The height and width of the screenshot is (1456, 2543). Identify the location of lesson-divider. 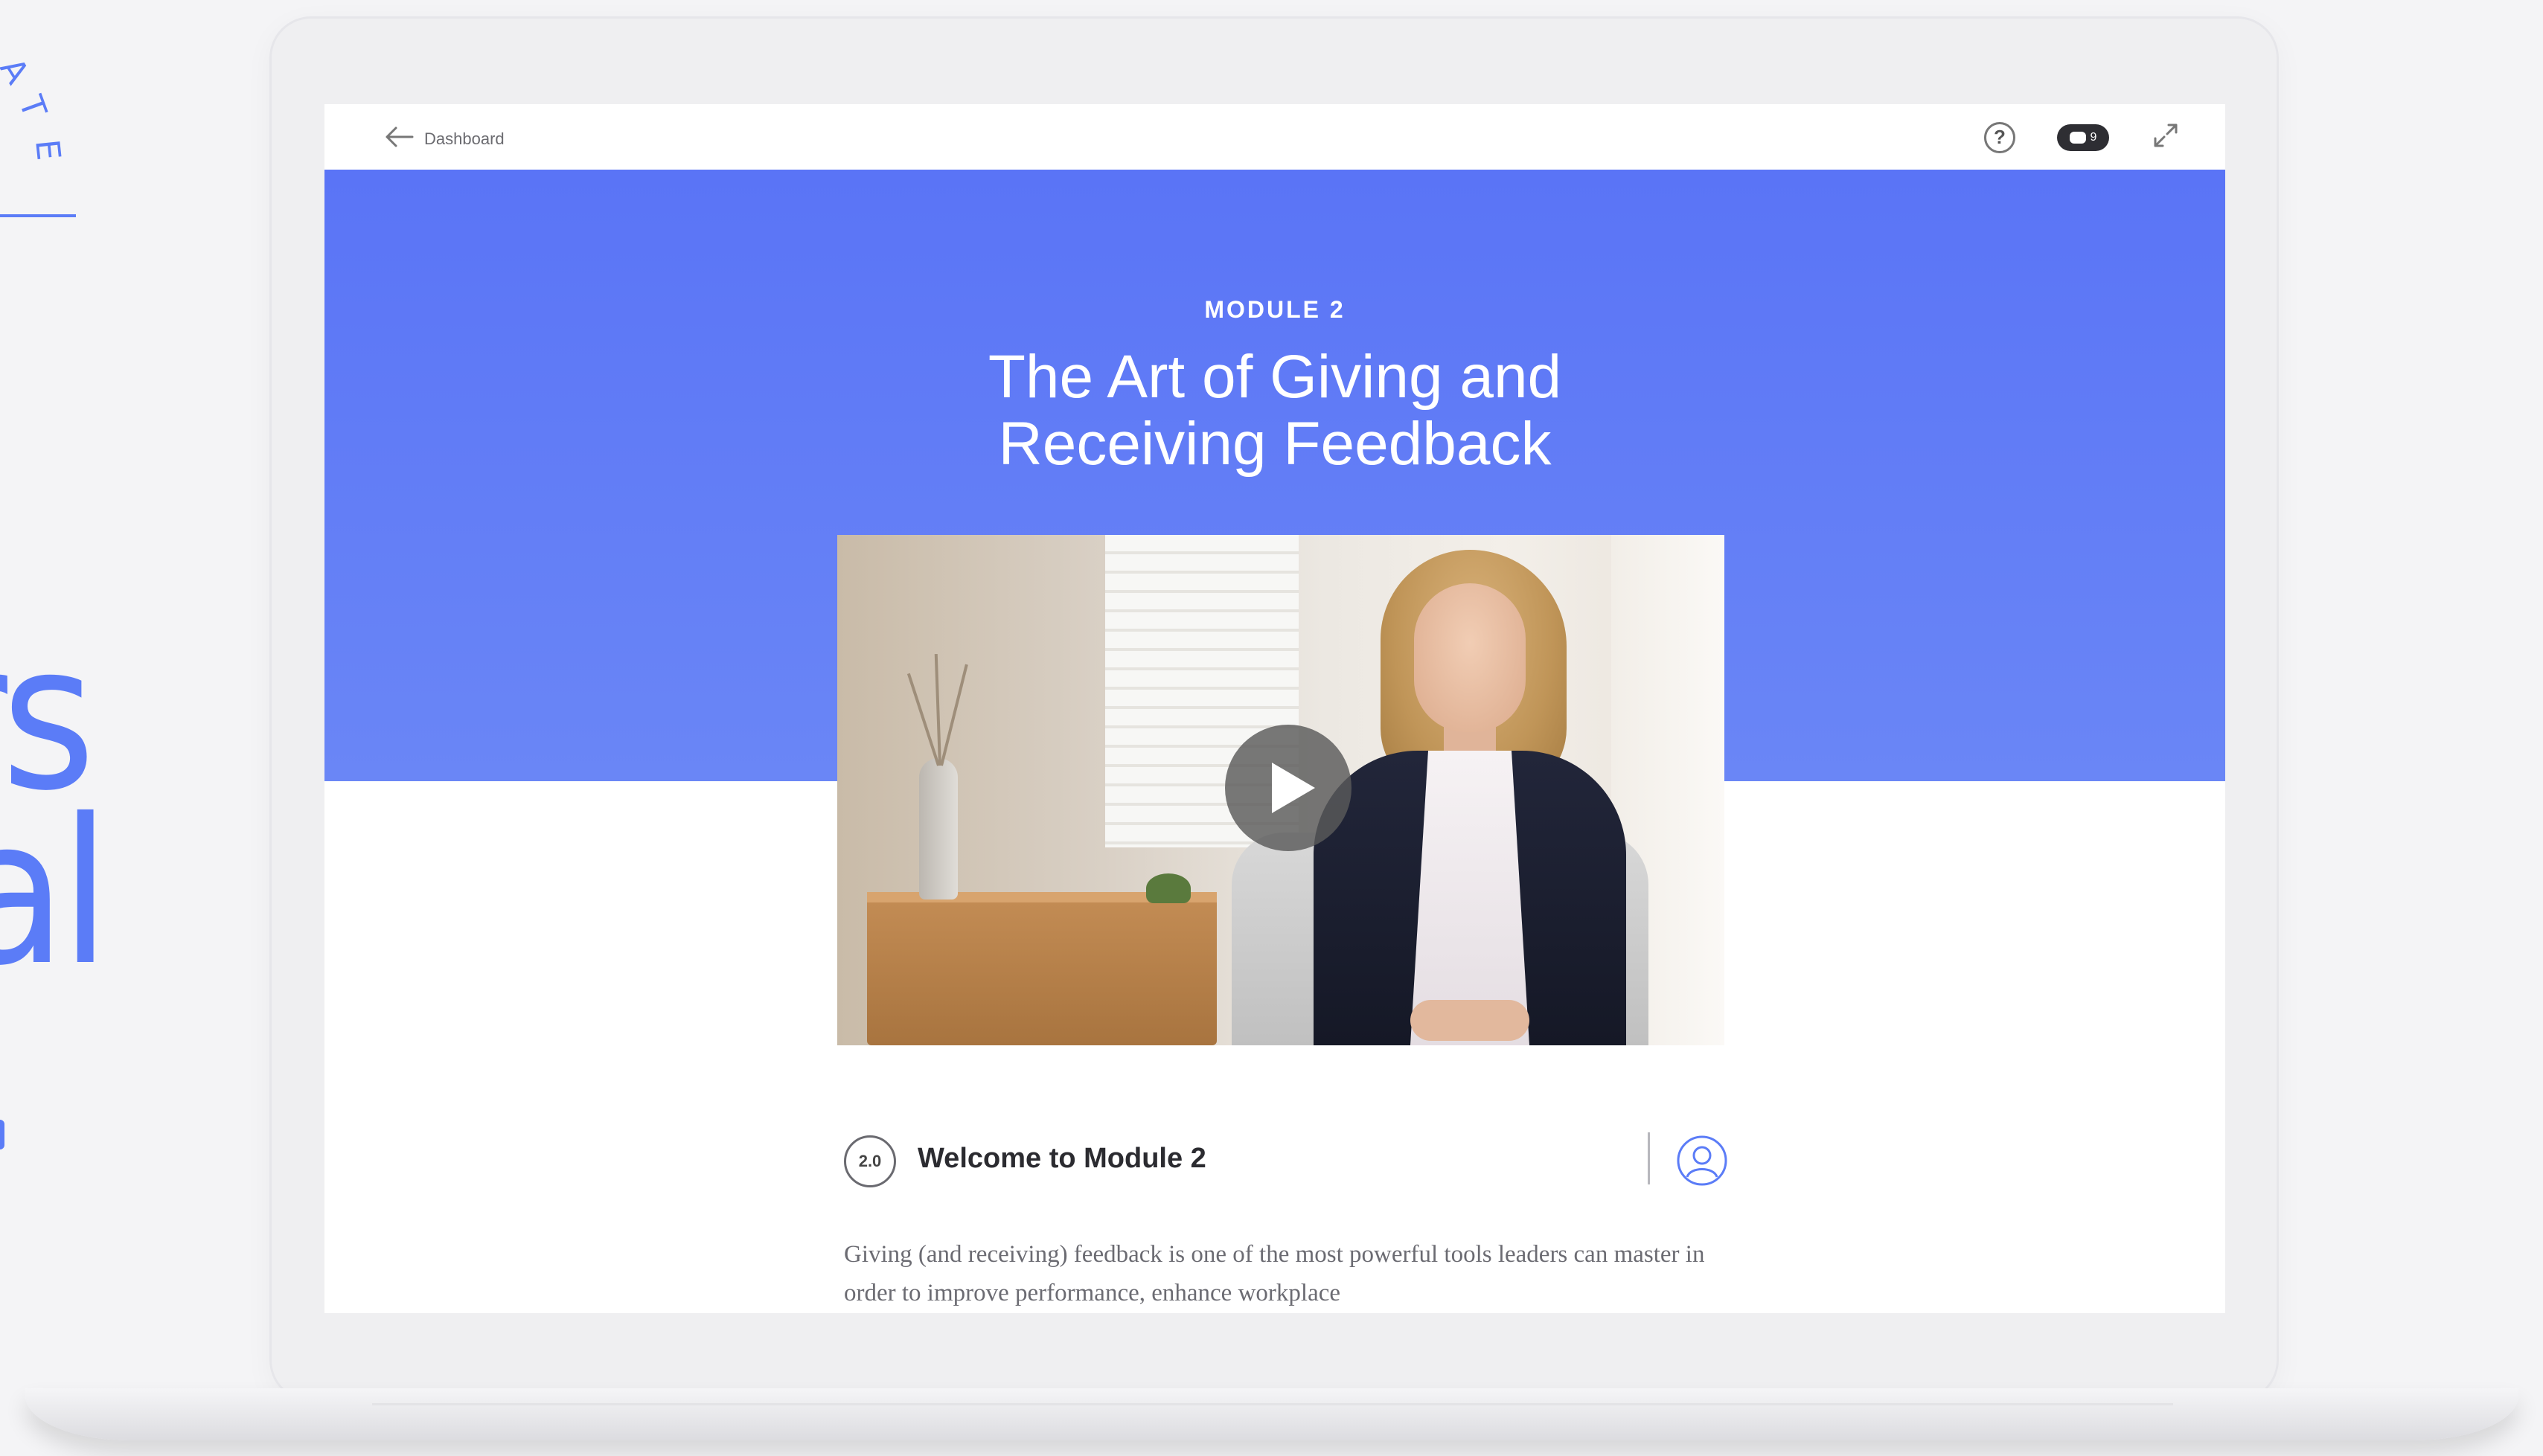
(1649, 1158).